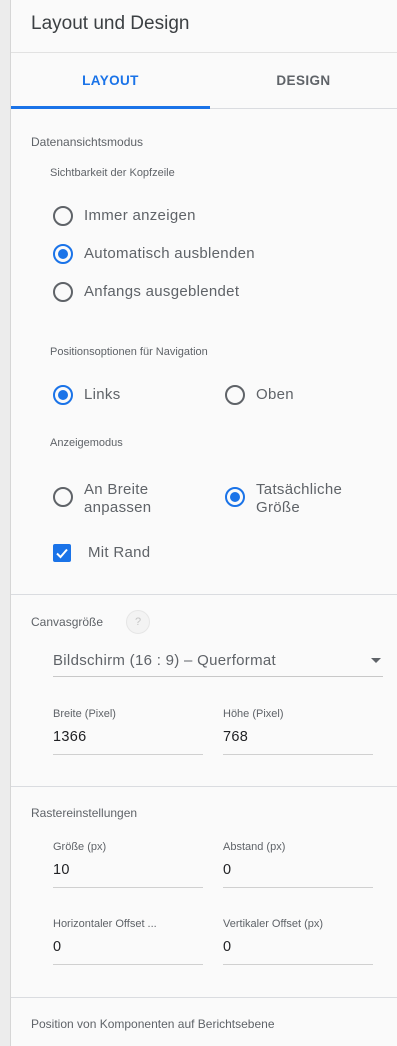 The image size is (397, 1046). What do you see at coordinates (162, 291) in the screenshot?
I see `radio-label: Anfangs ausgeblendet` at bounding box center [162, 291].